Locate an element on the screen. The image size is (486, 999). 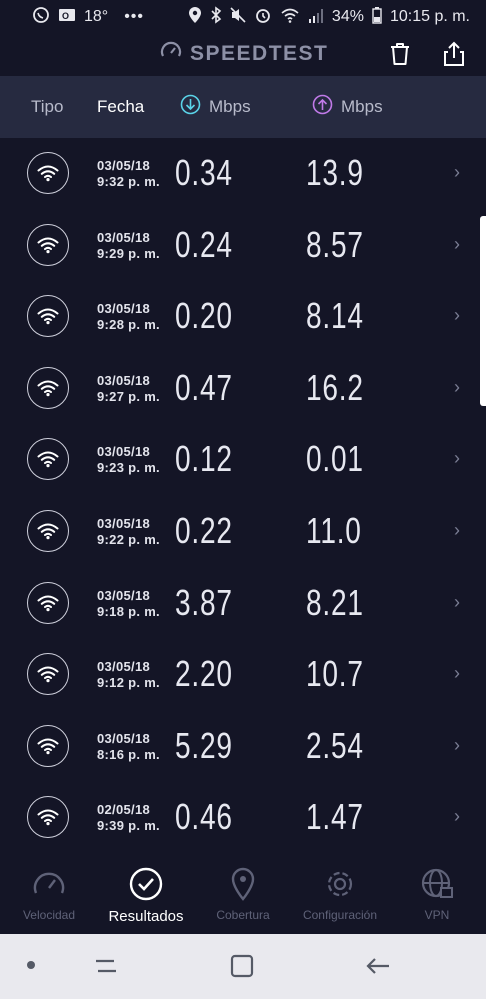
upload-value: 16.2 is located at coordinates (335, 387).